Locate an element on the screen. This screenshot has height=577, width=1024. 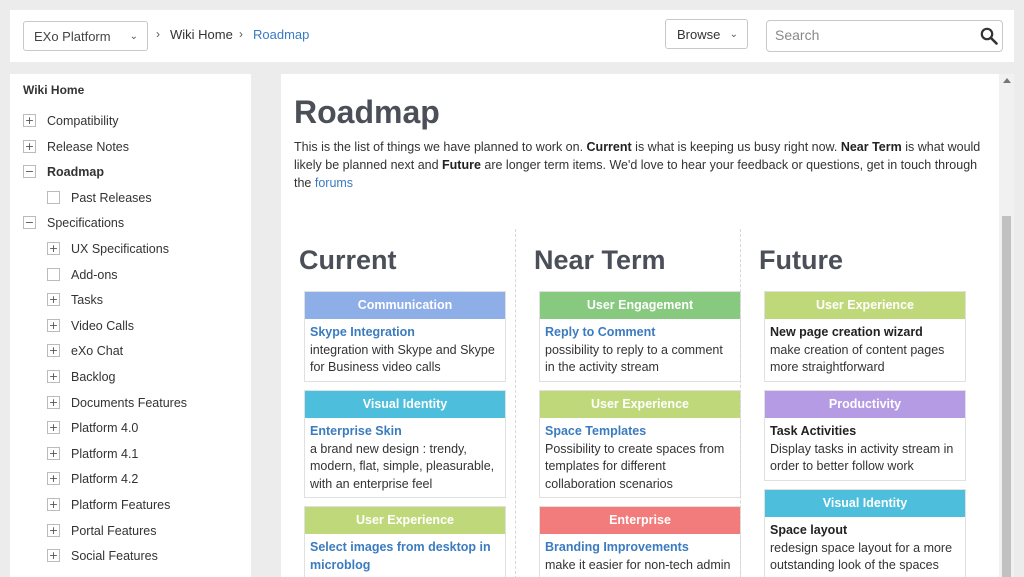
sidebar-item-label: Add-ons is located at coordinates (94, 275).